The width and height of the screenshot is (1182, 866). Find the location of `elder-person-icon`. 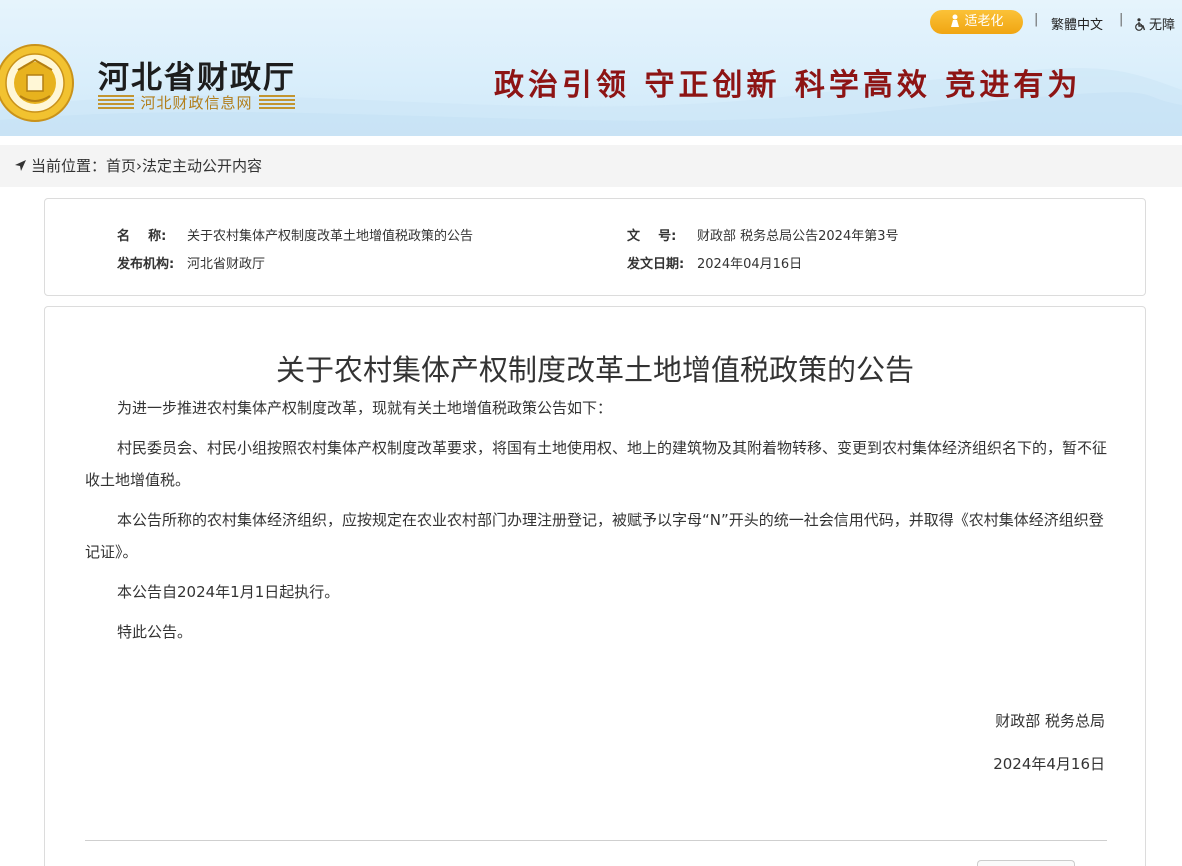

elder-person-icon is located at coordinates (955, 20).